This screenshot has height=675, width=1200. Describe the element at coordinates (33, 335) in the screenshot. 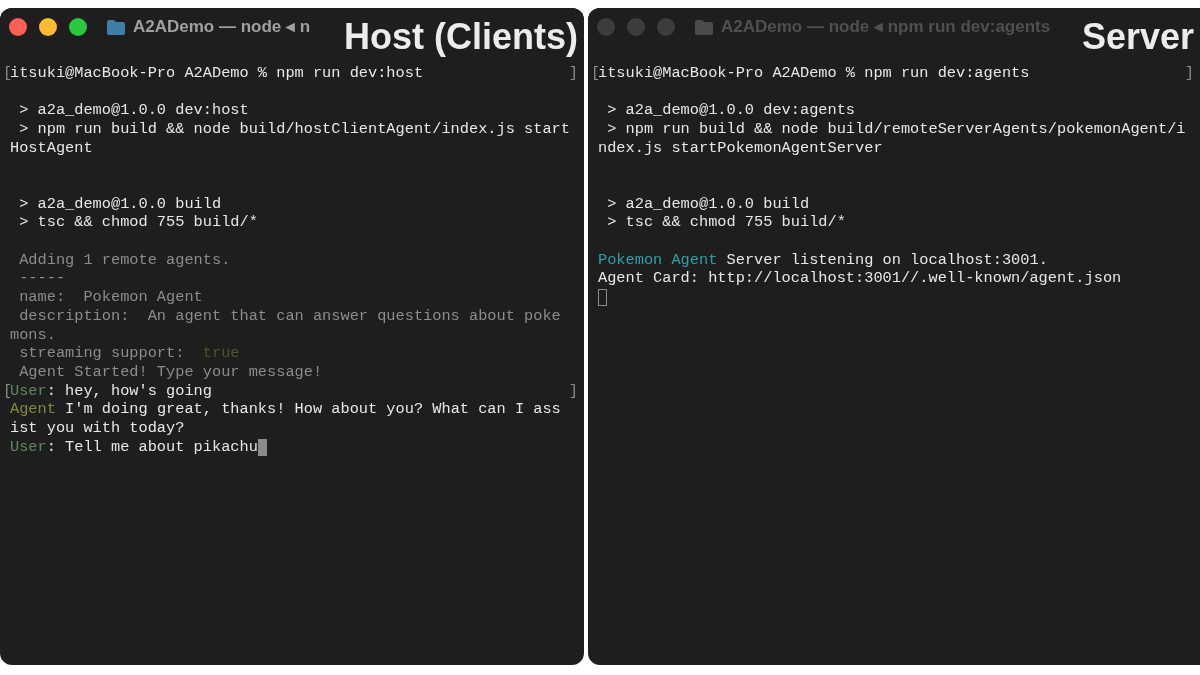

I see `terminal-line: mons.` at that location.